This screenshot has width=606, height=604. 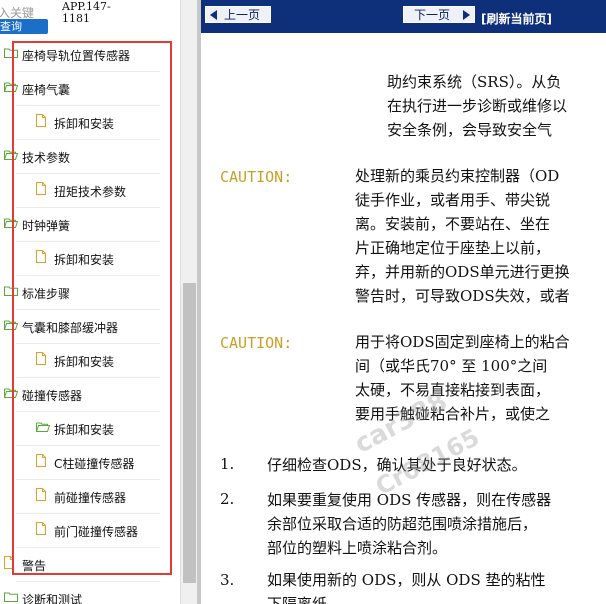 I want to click on text-line: 如果要重复使用 ODS 传感器，则在传感器, so click(x=409, y=500).